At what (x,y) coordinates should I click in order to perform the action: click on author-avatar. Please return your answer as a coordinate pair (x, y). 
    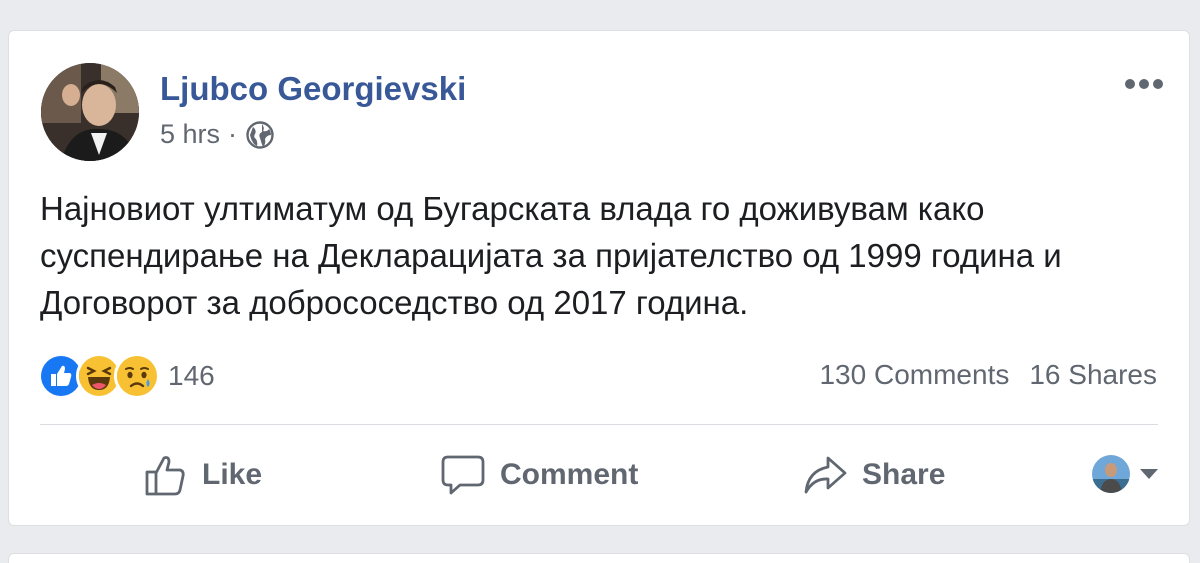
    Looking at the image, I should click on (90, 112).